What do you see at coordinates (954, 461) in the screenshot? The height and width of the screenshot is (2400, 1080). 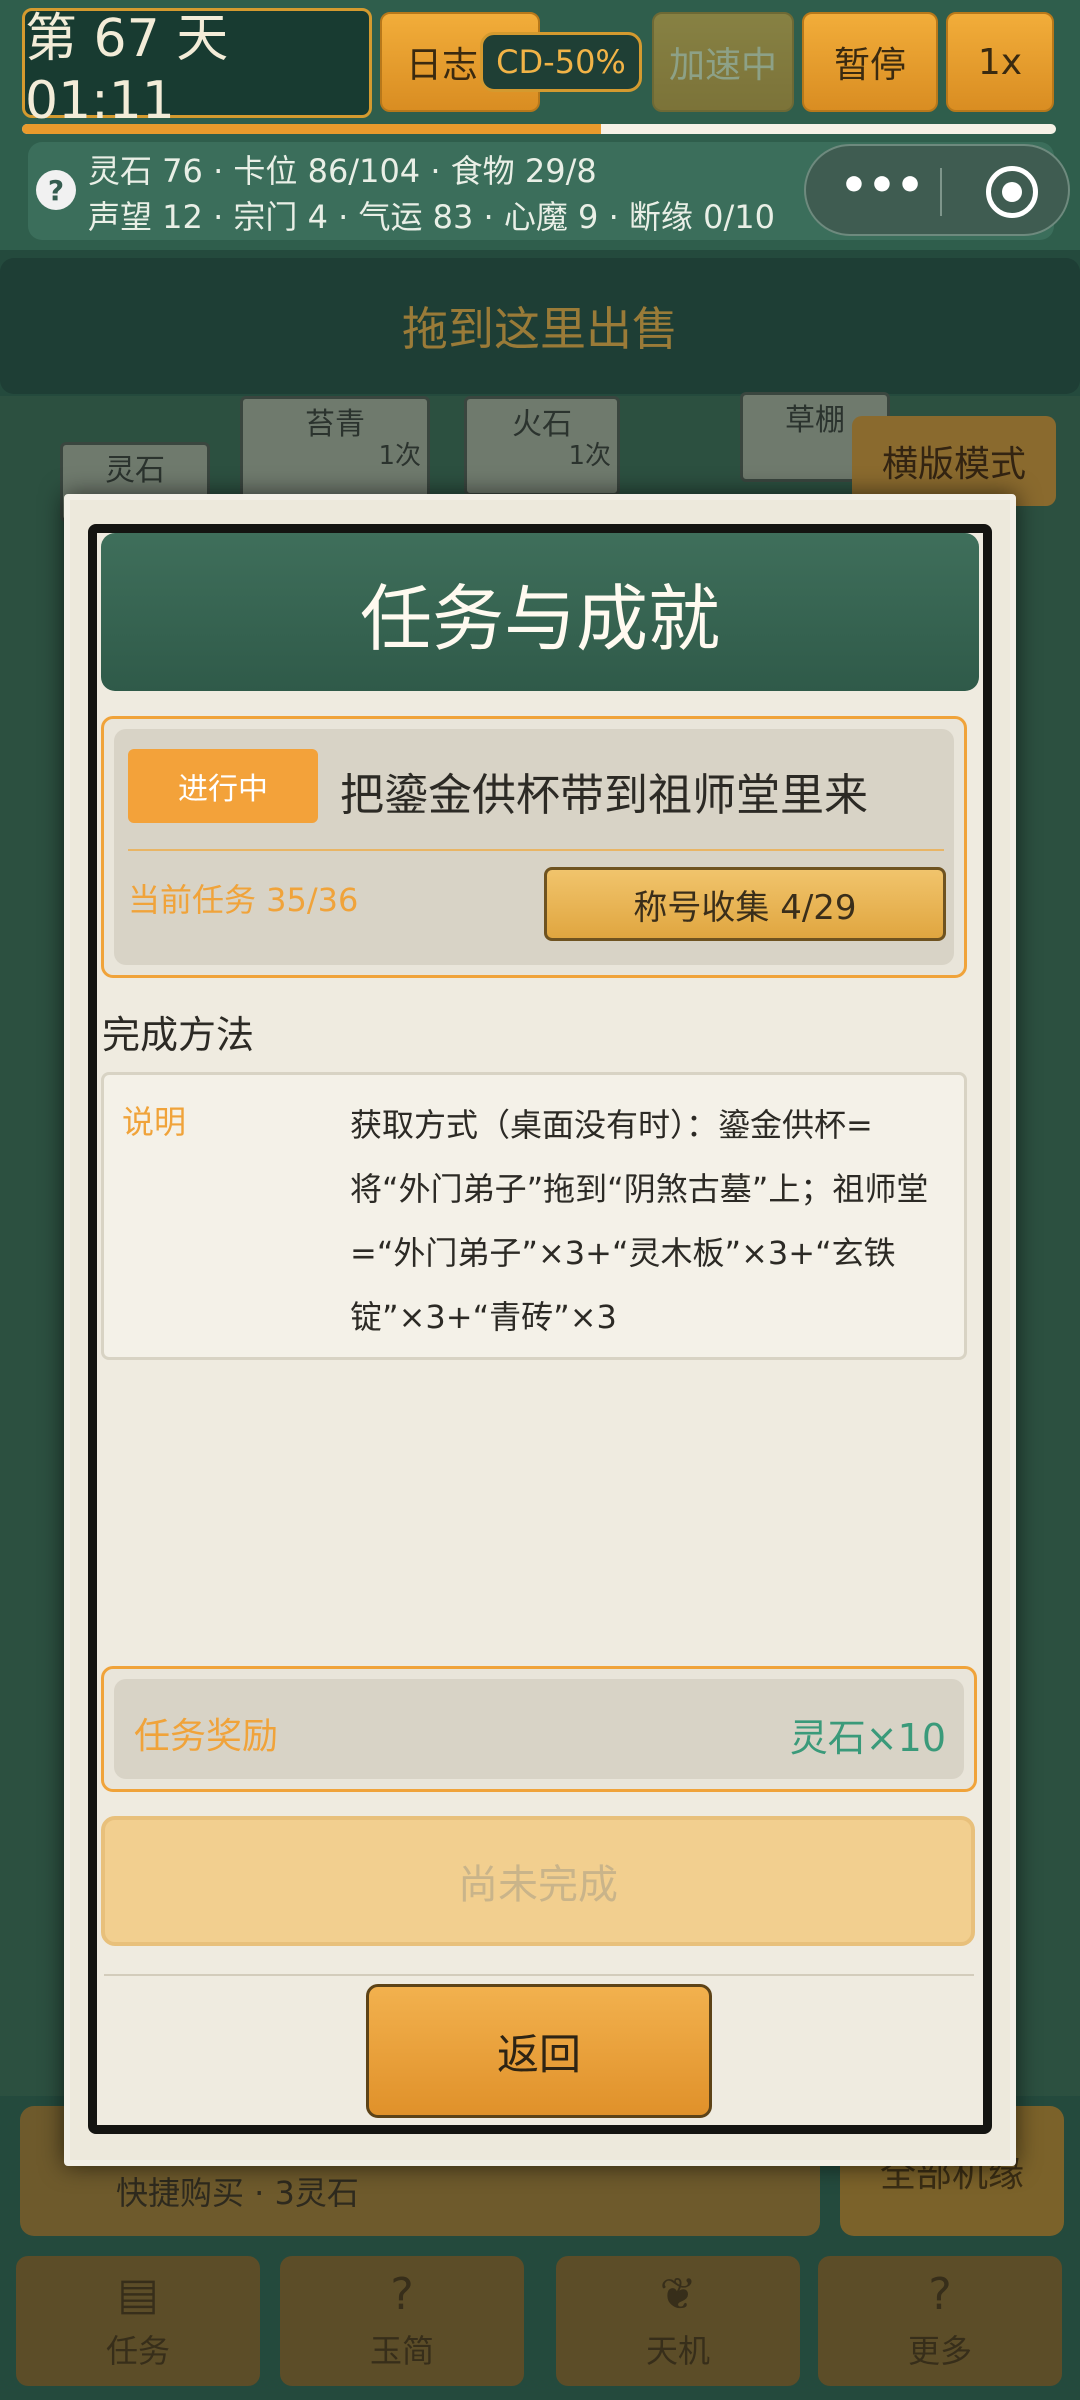 I see `landscape-mode-button: 横版模式` at bounding box center [954, 461].